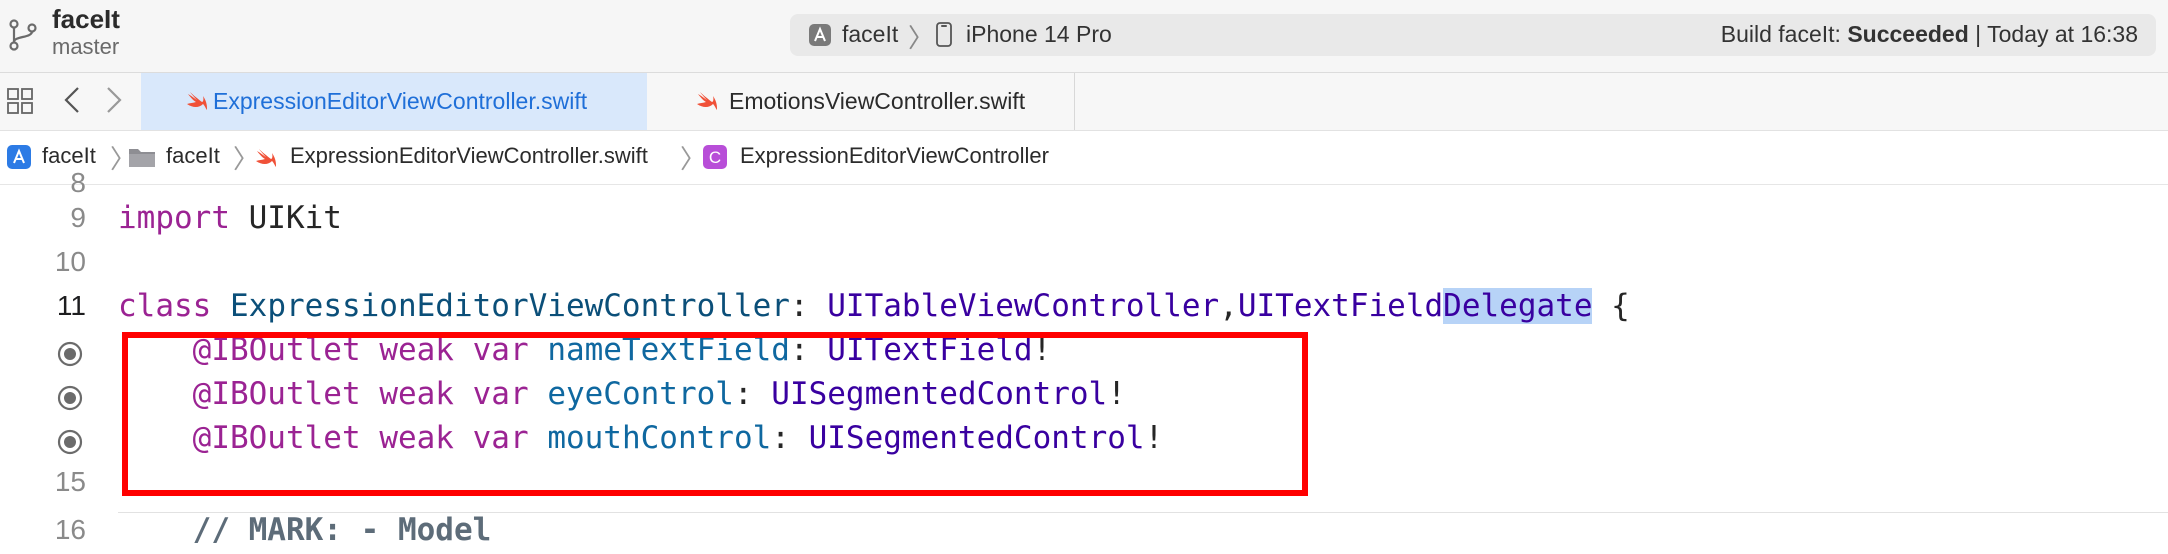  I want to click on code-line: 16 // MARK: - Model, so click(1084, 532).